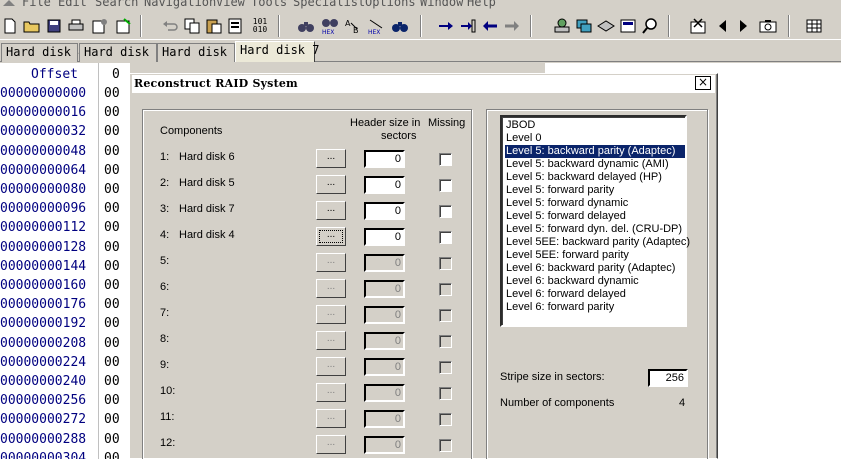  What do you see at coordinates (306, 26) in the screenshot?
I see `find-text-icon` at bounding box center [306, 26].